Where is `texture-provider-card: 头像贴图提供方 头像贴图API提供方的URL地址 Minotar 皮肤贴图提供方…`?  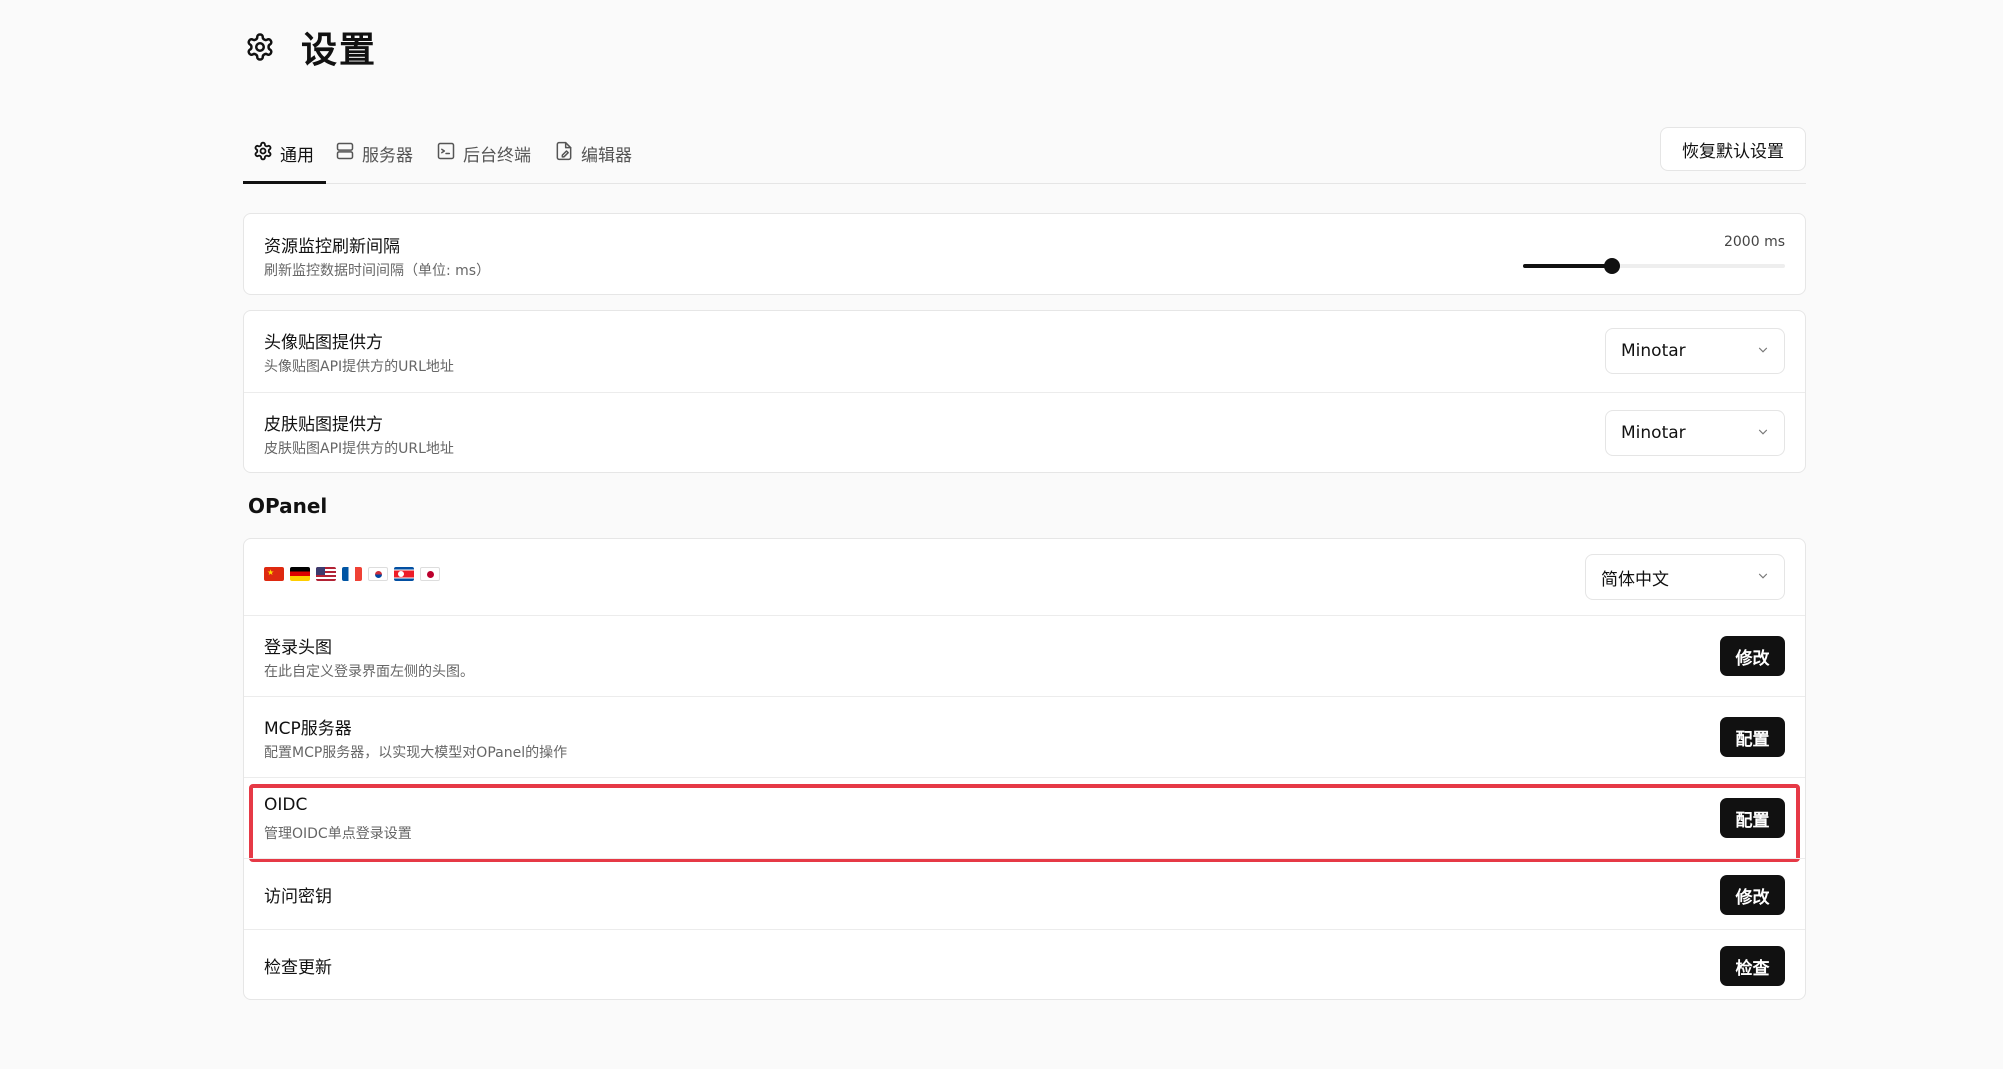 texture-provider-card: 头像贴图提供方 头像贴图API提供方的URL地址 Minotar 皮肤贴图提供方… is located at coordinates (1024, 391).